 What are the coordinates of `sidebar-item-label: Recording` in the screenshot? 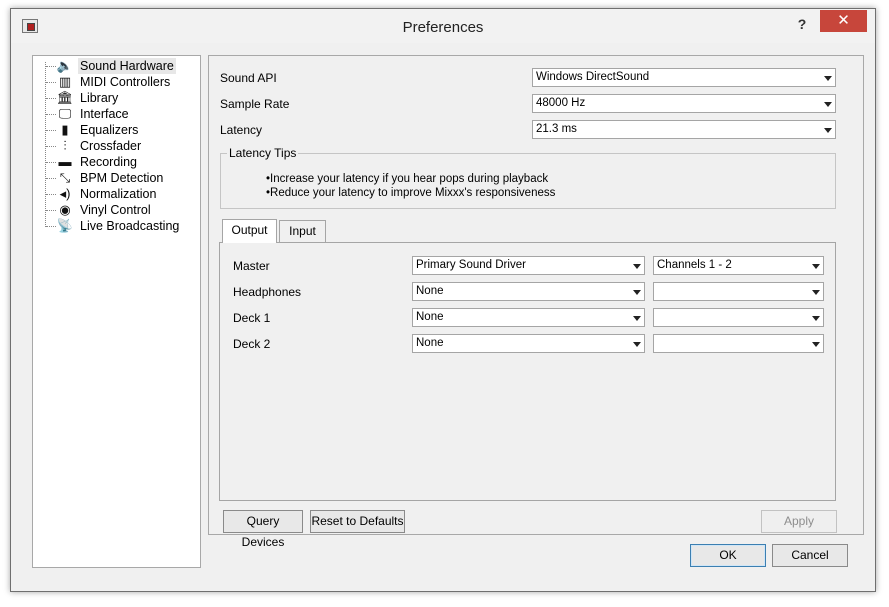 It's located at (108, 162).